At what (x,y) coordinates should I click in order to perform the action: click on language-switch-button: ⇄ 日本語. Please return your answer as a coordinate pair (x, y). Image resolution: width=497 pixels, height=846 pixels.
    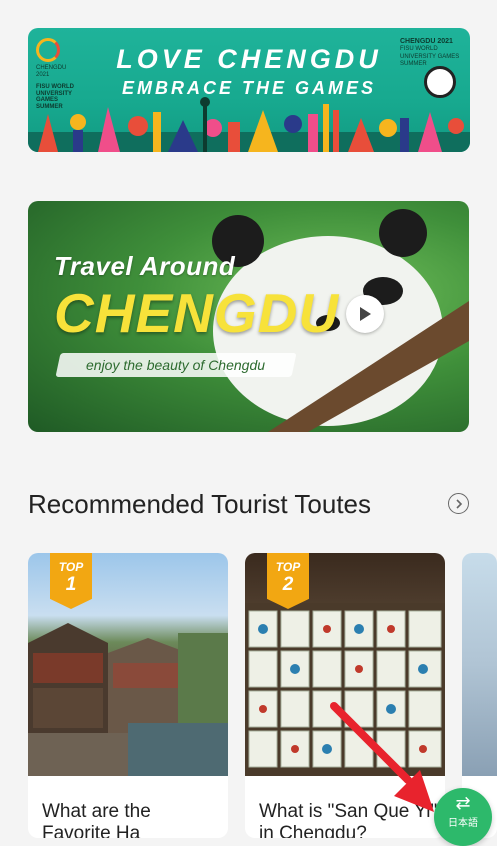
    Looking at the image, I should click on (463, 817).